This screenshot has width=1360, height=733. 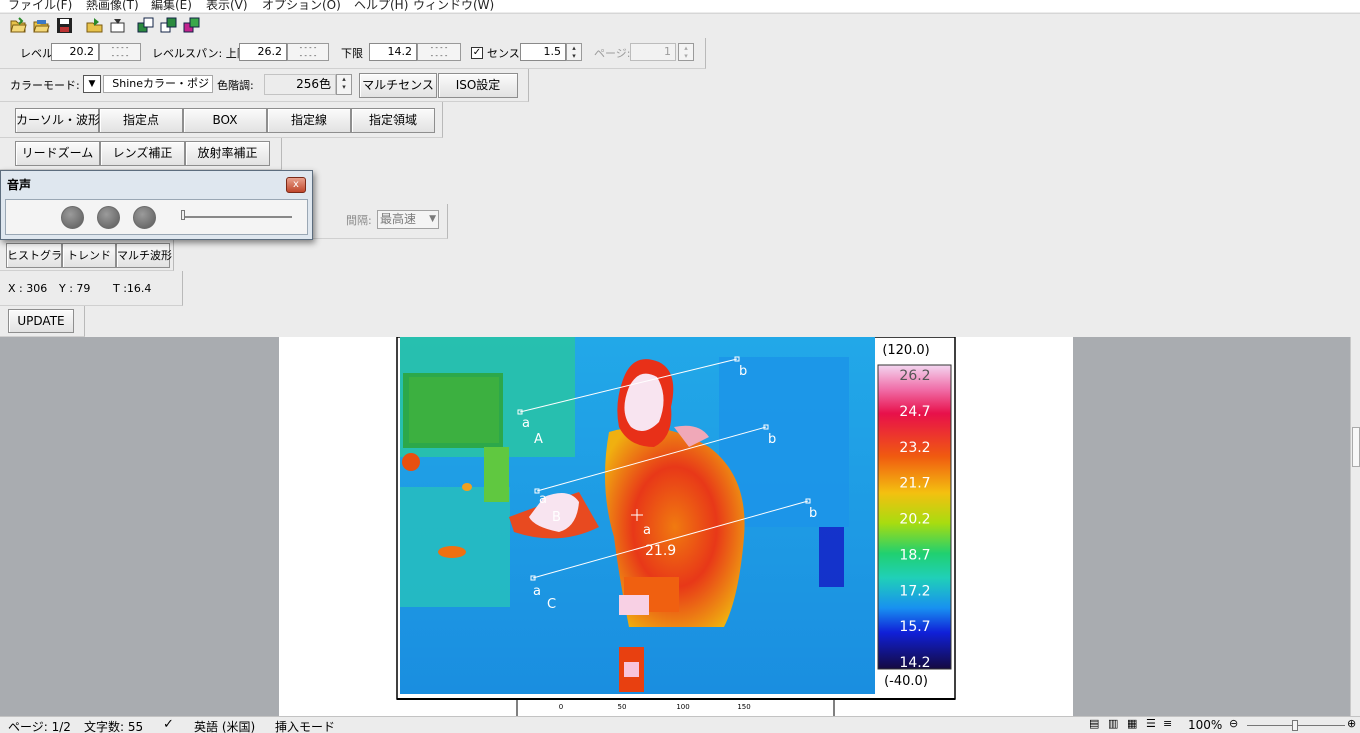 I want to click on scale-min-label: (-40.0), so click(x=906, y=681).